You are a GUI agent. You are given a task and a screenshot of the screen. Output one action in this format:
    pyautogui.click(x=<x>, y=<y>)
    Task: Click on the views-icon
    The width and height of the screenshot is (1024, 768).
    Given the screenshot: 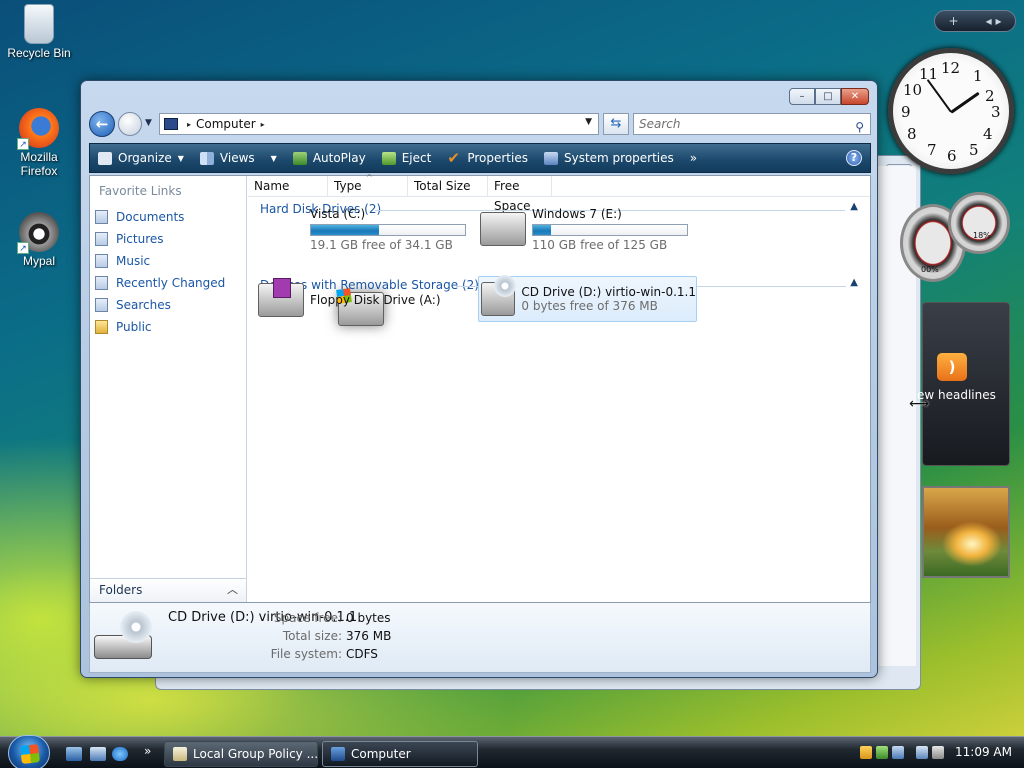 What is the action you would take?
    pyautogui.click(x=206, y=158)
    